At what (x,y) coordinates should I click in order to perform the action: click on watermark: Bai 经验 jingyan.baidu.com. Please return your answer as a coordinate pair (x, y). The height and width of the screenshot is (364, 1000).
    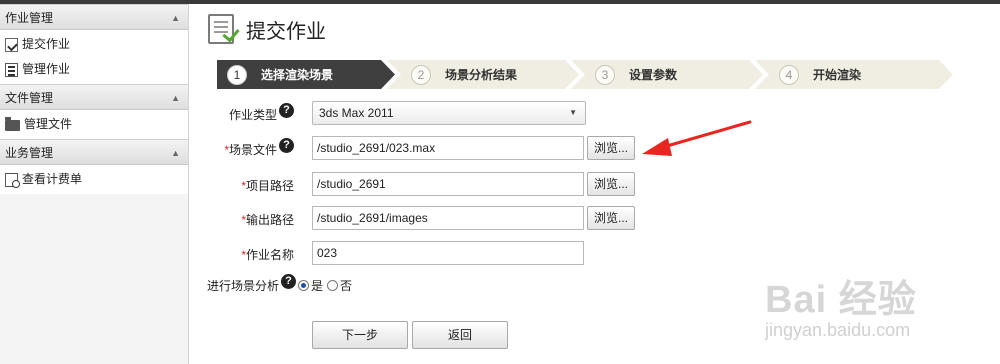
    Looking at the image, I should click on (880, 308).